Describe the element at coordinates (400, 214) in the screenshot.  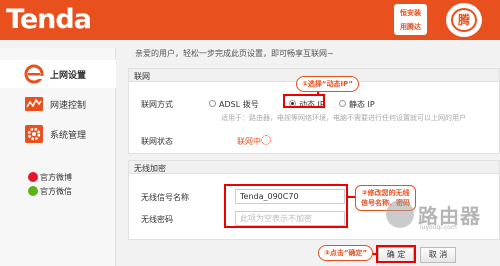
I see `watermark-router-icon` at that location.